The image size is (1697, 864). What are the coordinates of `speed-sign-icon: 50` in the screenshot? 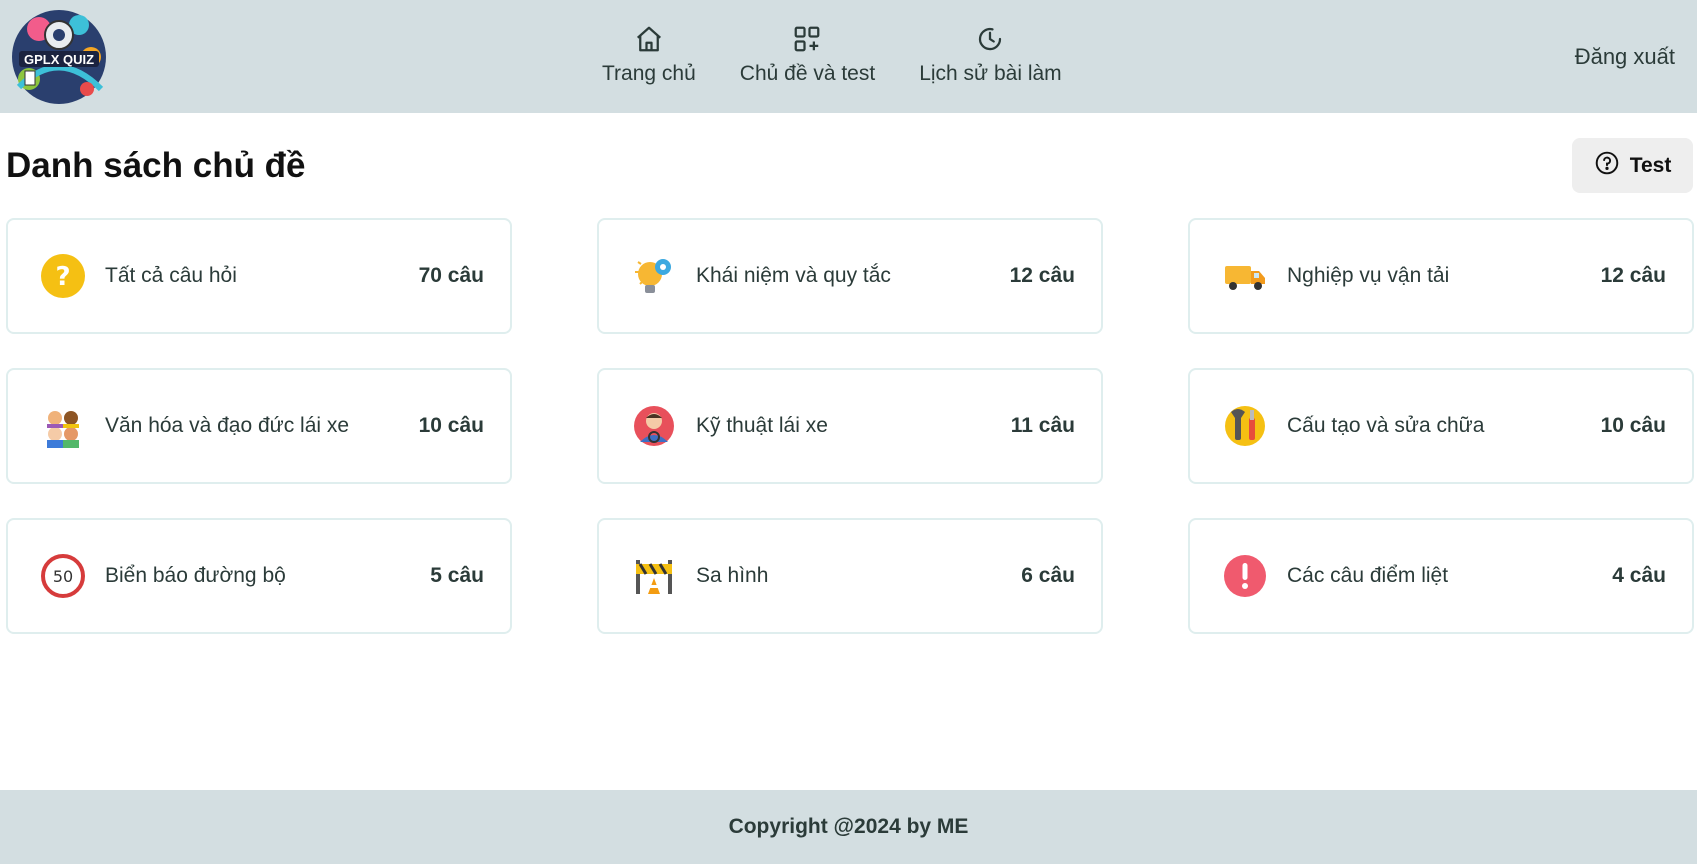 It's located at (63, 576).